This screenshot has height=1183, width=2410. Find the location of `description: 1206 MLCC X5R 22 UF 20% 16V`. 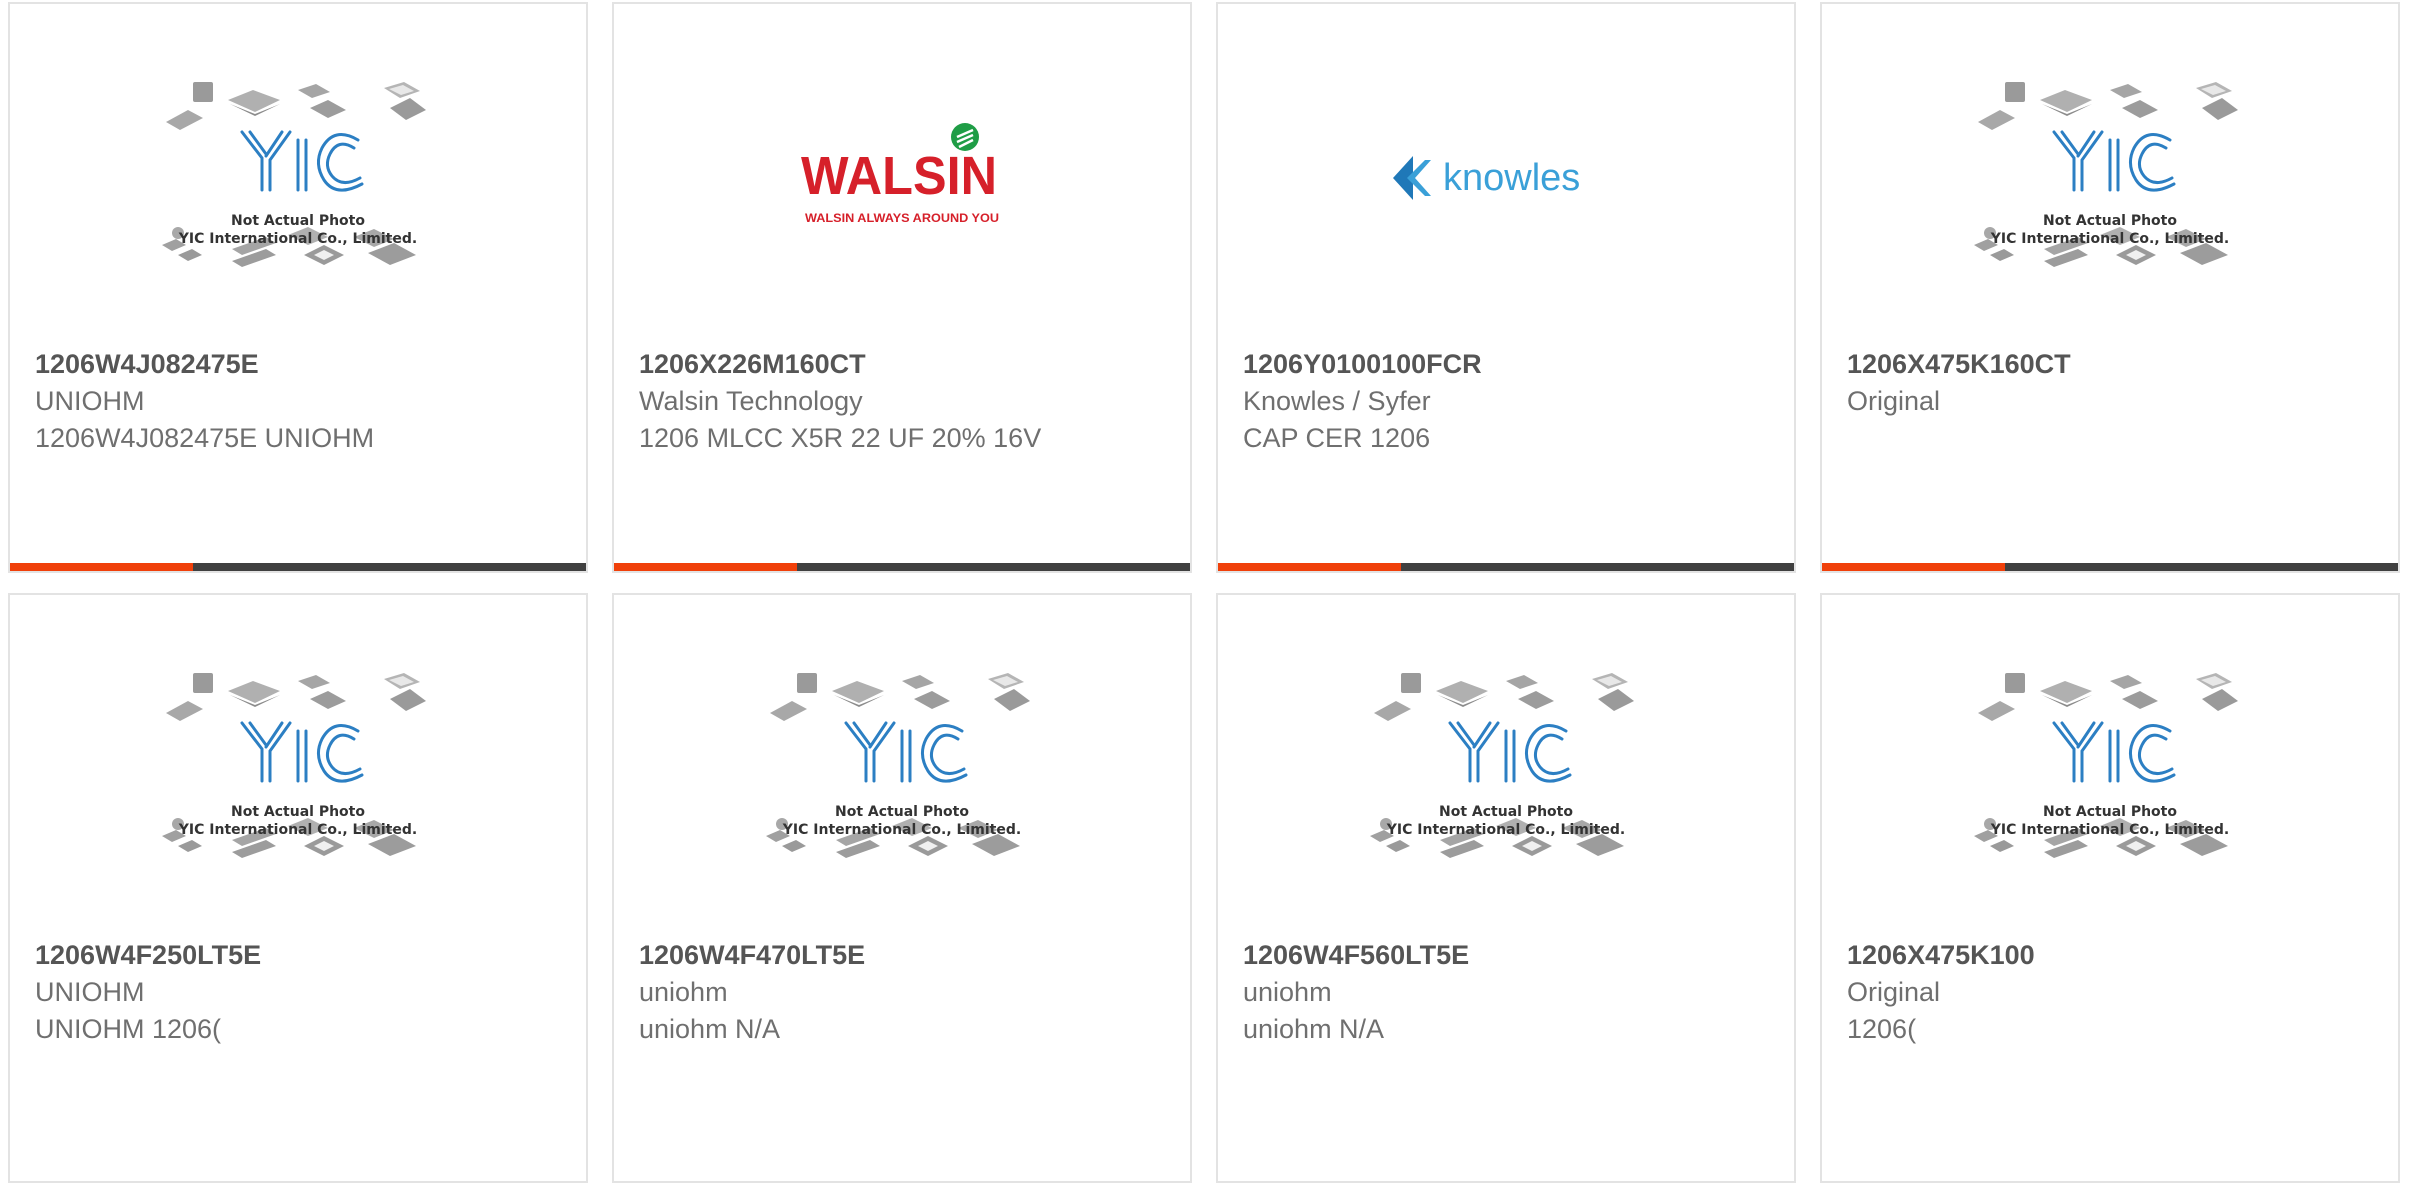

description: 1206 MLCC X5R 22 UF 20% 16V is located at coordinates (840, 438).